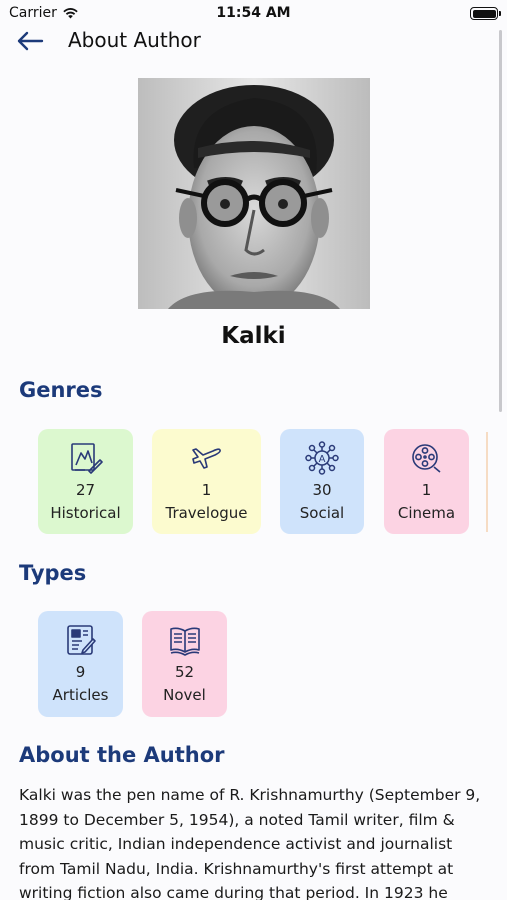 The width and height of the screenshot is (507, 900). I want to click on types-heading: Types, so click(53, 573).